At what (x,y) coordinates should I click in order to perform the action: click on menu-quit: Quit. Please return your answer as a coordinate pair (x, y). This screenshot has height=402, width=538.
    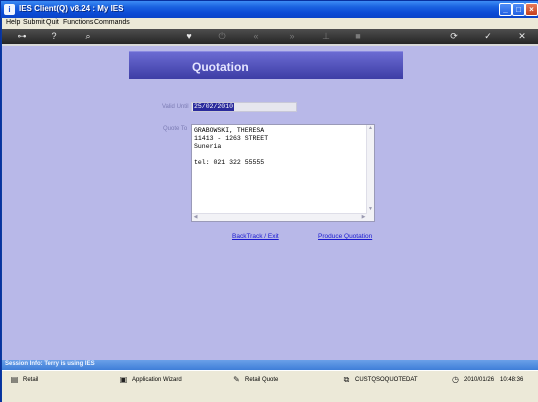
    Looking at the image, I should click on (52, 22).